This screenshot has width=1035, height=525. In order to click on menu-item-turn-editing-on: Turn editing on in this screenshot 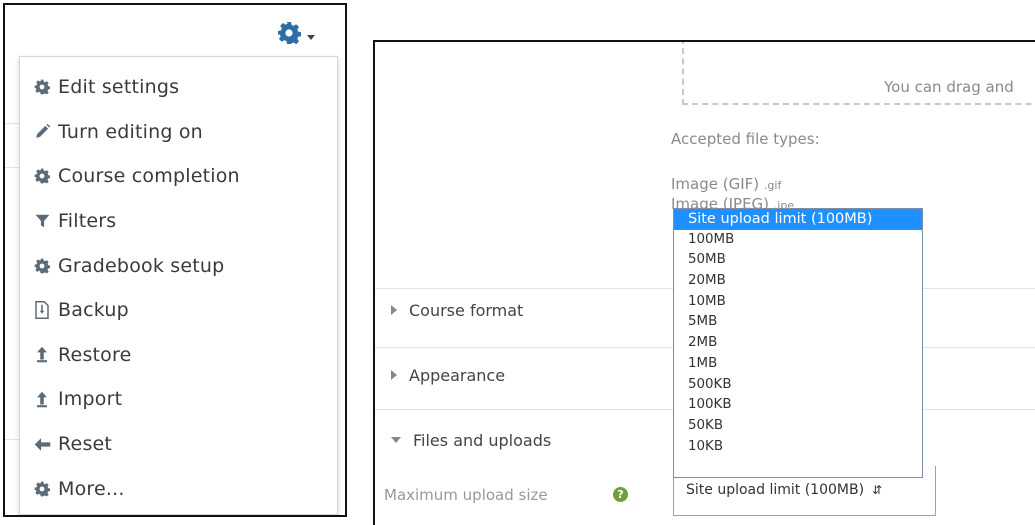, I will do `click(178, 132)`.